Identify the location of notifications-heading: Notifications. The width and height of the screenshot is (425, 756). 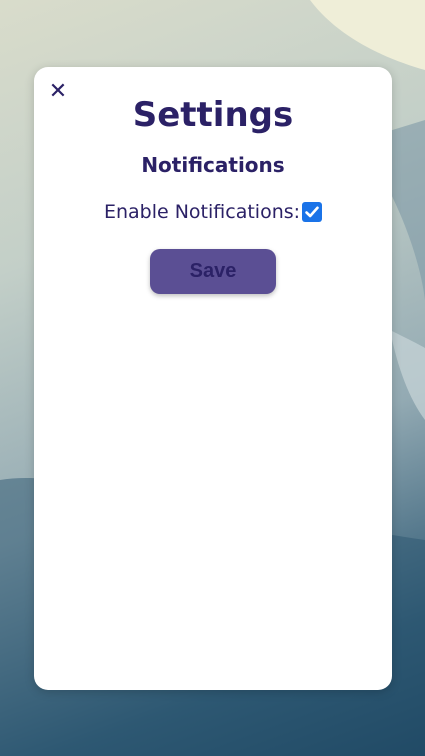
(213, 165).